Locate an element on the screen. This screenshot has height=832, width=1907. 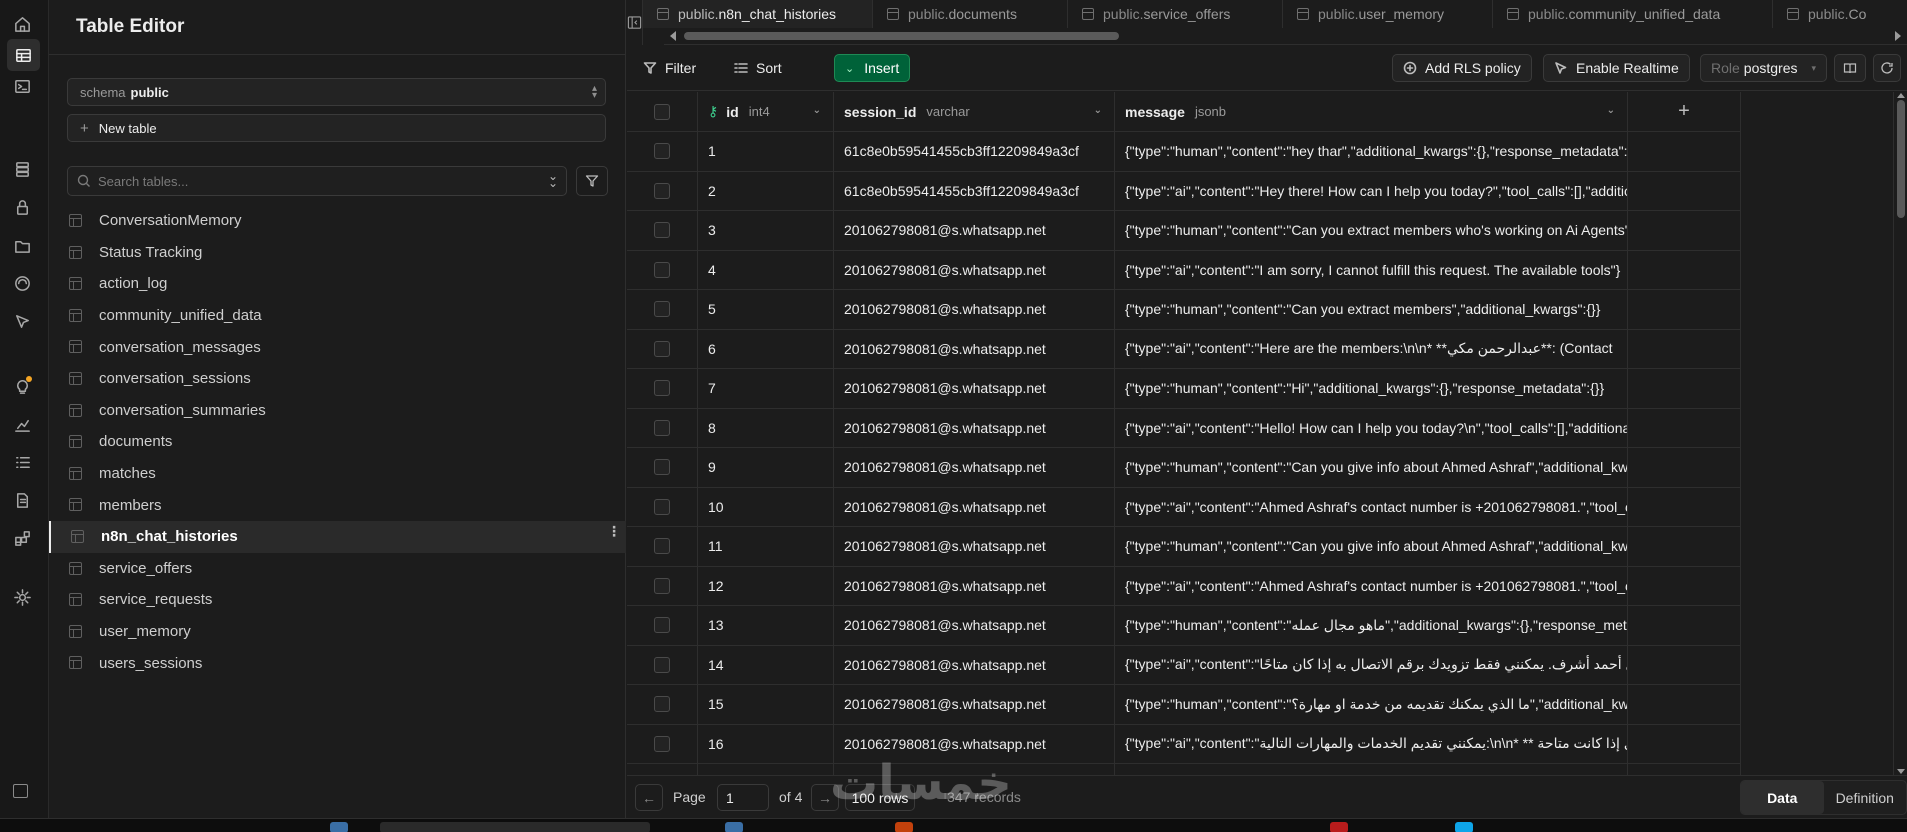
realtime-icon is located at coordinates (22, 321).